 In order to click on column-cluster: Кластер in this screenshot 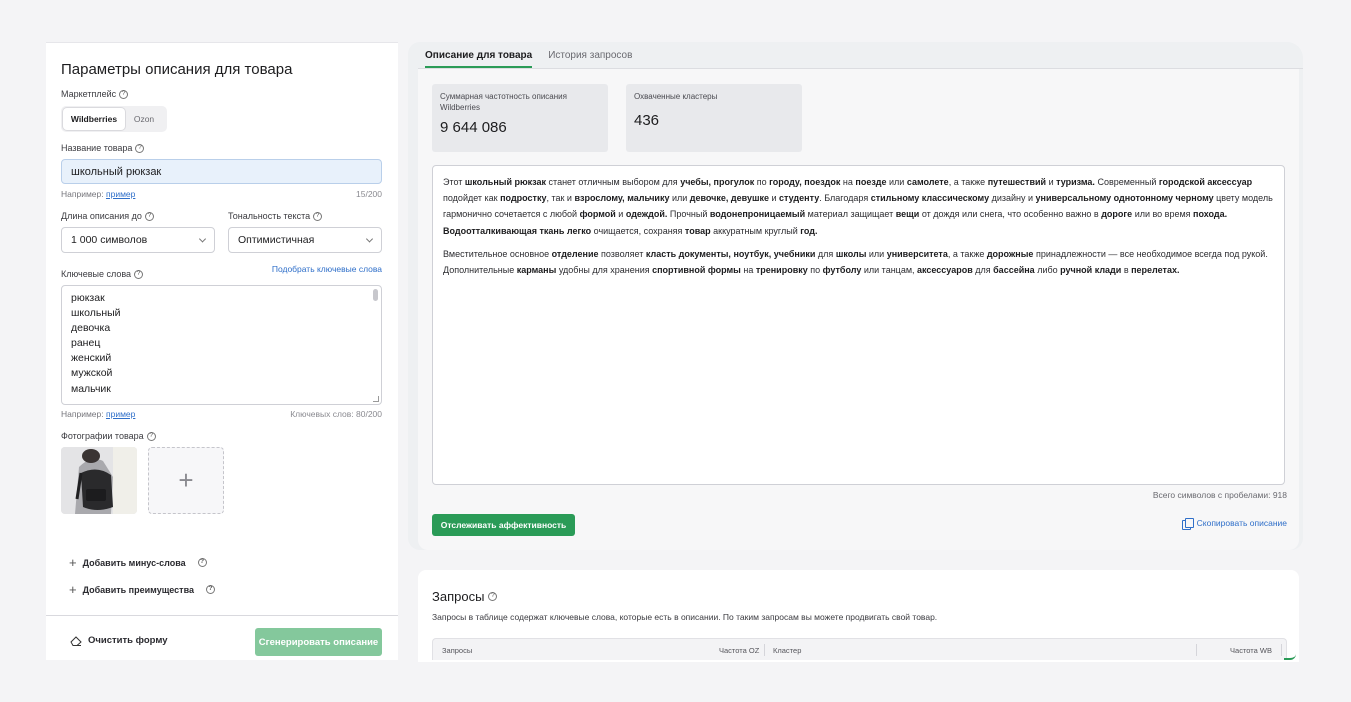, I will do `click(787, 650)`.